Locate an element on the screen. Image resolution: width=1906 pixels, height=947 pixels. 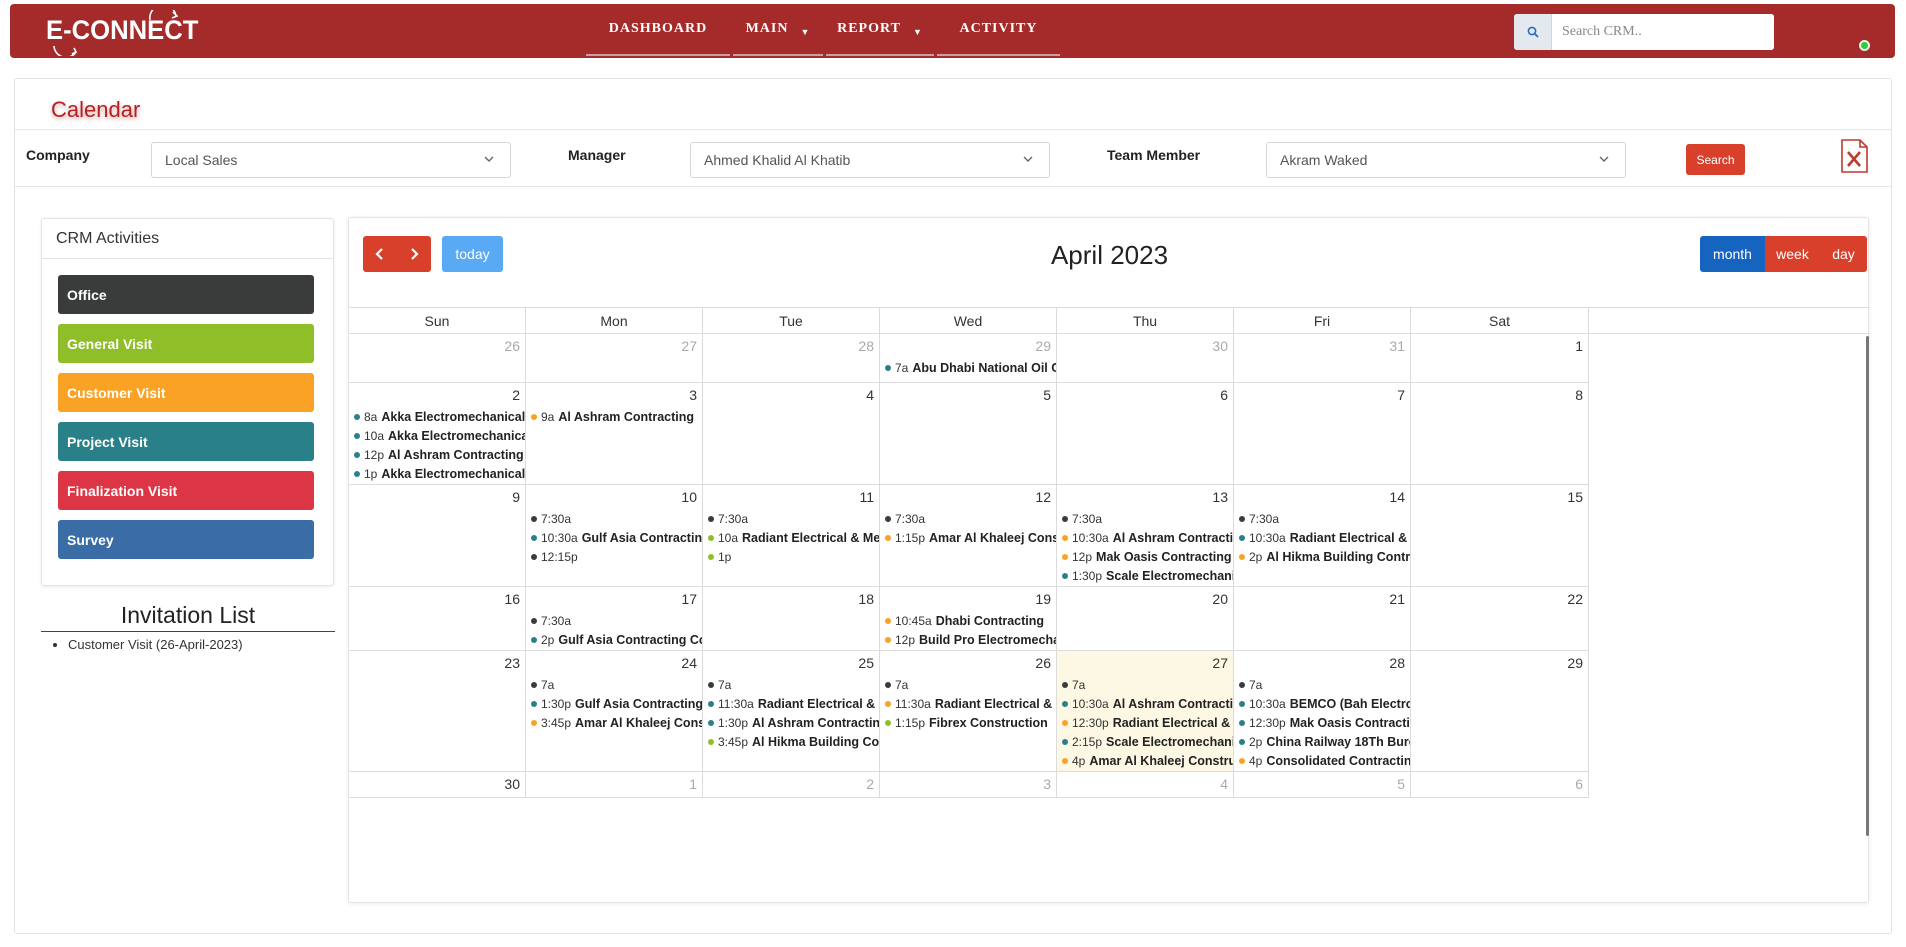
calendar-event: 12:30pMak Oasis Contracting L.L.C. is located at coordinates (1324, 723).